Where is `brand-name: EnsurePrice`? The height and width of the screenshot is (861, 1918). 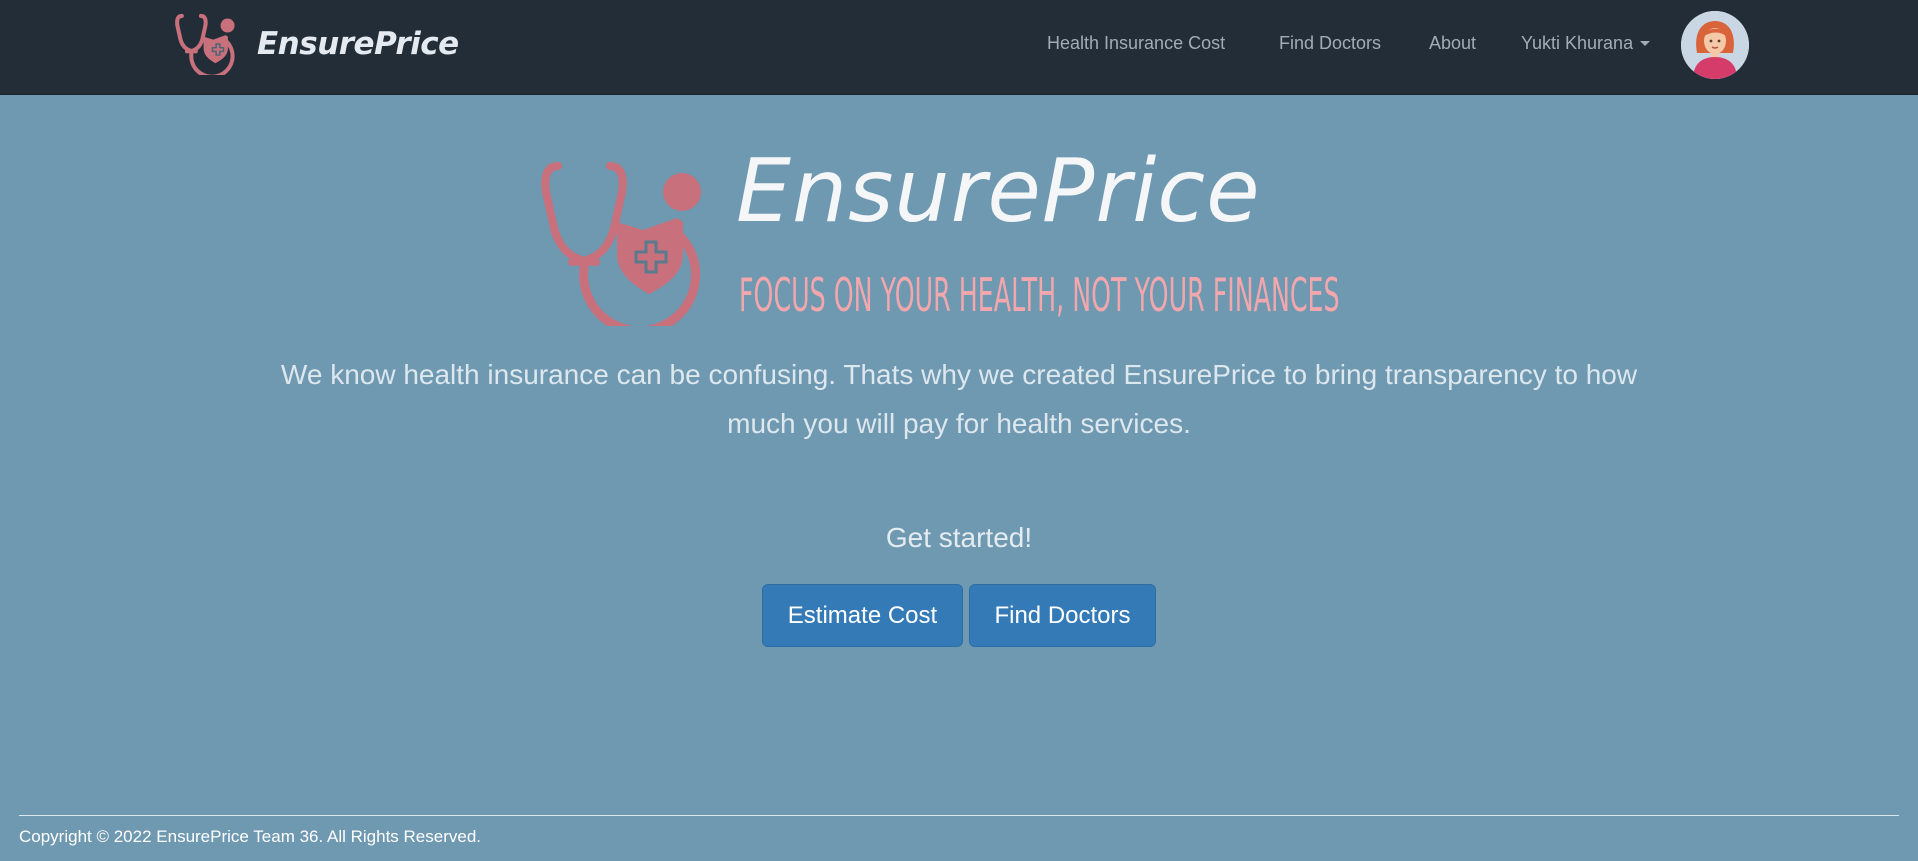 brand-name: EnsurePrice is located at coordinates (358, 44).